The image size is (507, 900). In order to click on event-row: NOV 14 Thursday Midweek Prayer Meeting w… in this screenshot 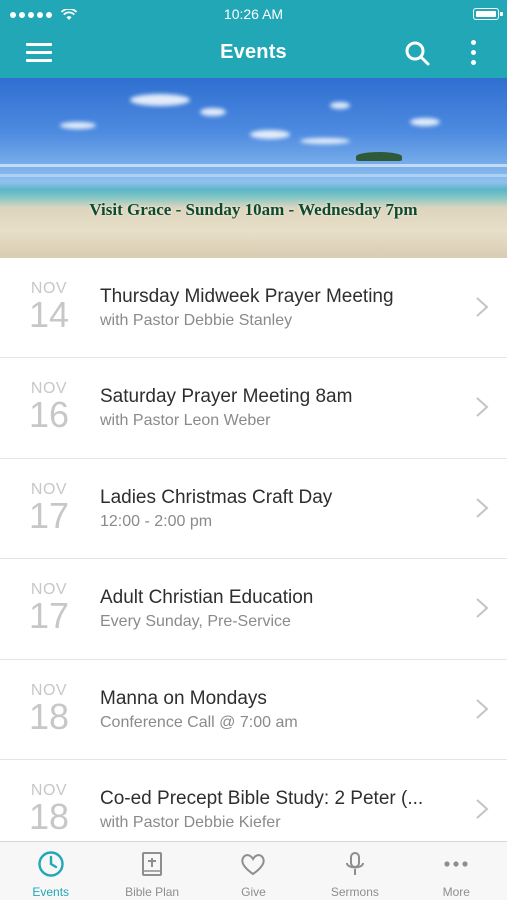, I will do `click(253, 308)`.